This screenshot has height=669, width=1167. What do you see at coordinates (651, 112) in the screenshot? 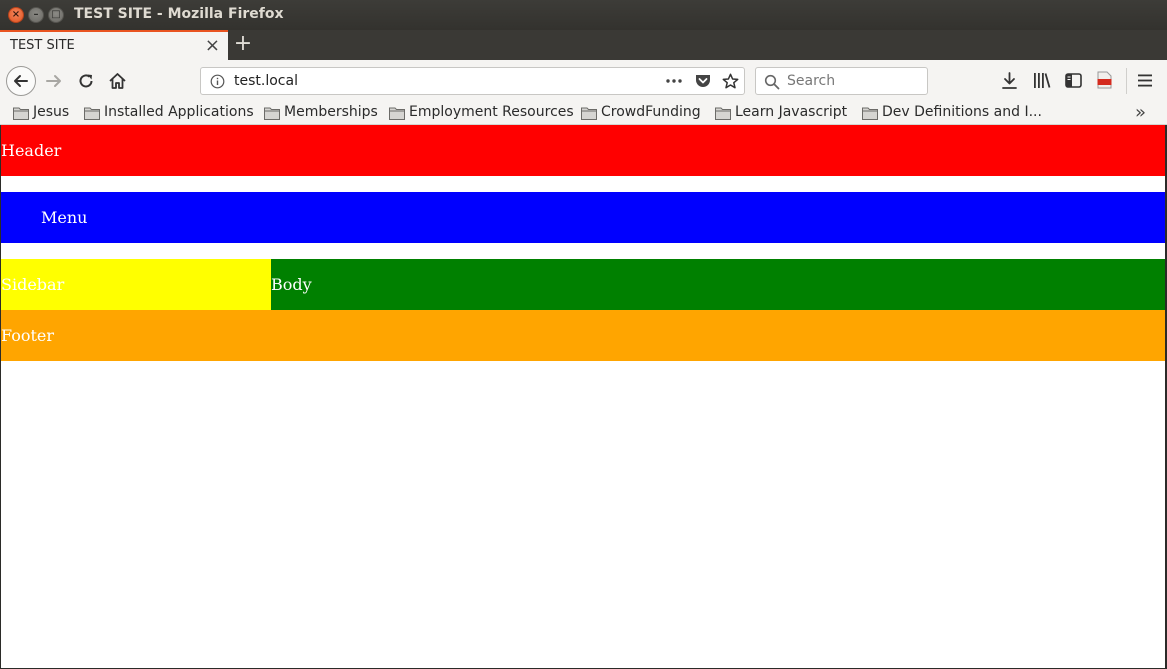
I see `bookmark-label: CrowdFunding` at bounding box center [651, 112].